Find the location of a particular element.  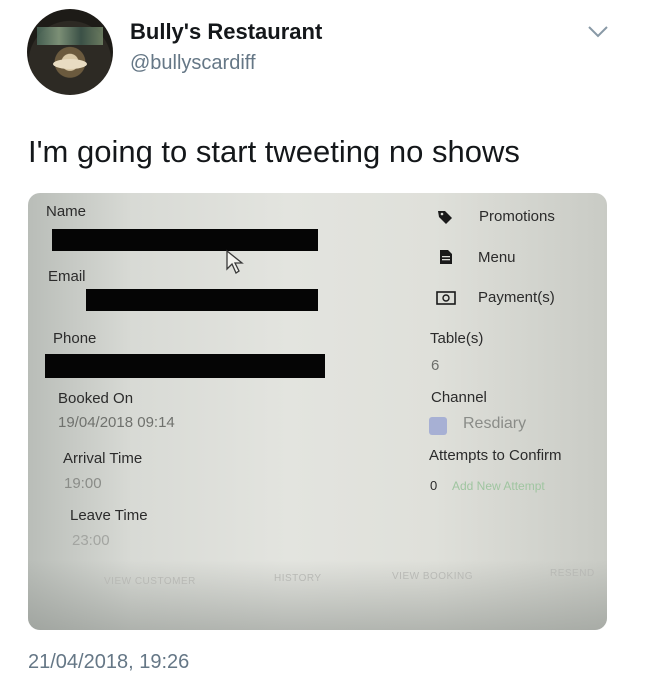

channel-label: Channel is located at coordinates (459, 397).